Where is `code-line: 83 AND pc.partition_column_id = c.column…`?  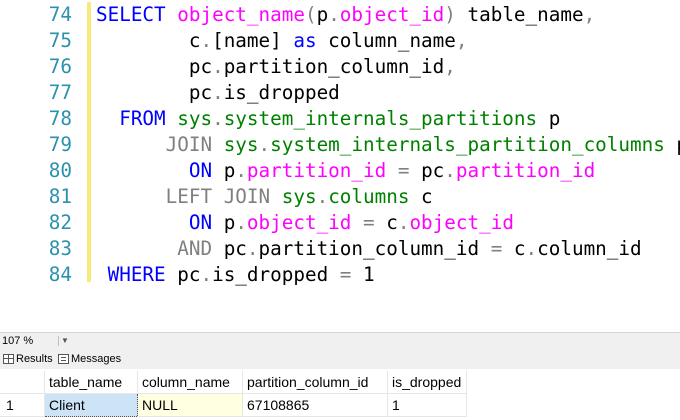
code-line: 83 AND pc.partition_column_id = c.column… is located at coordinates (321, 249).